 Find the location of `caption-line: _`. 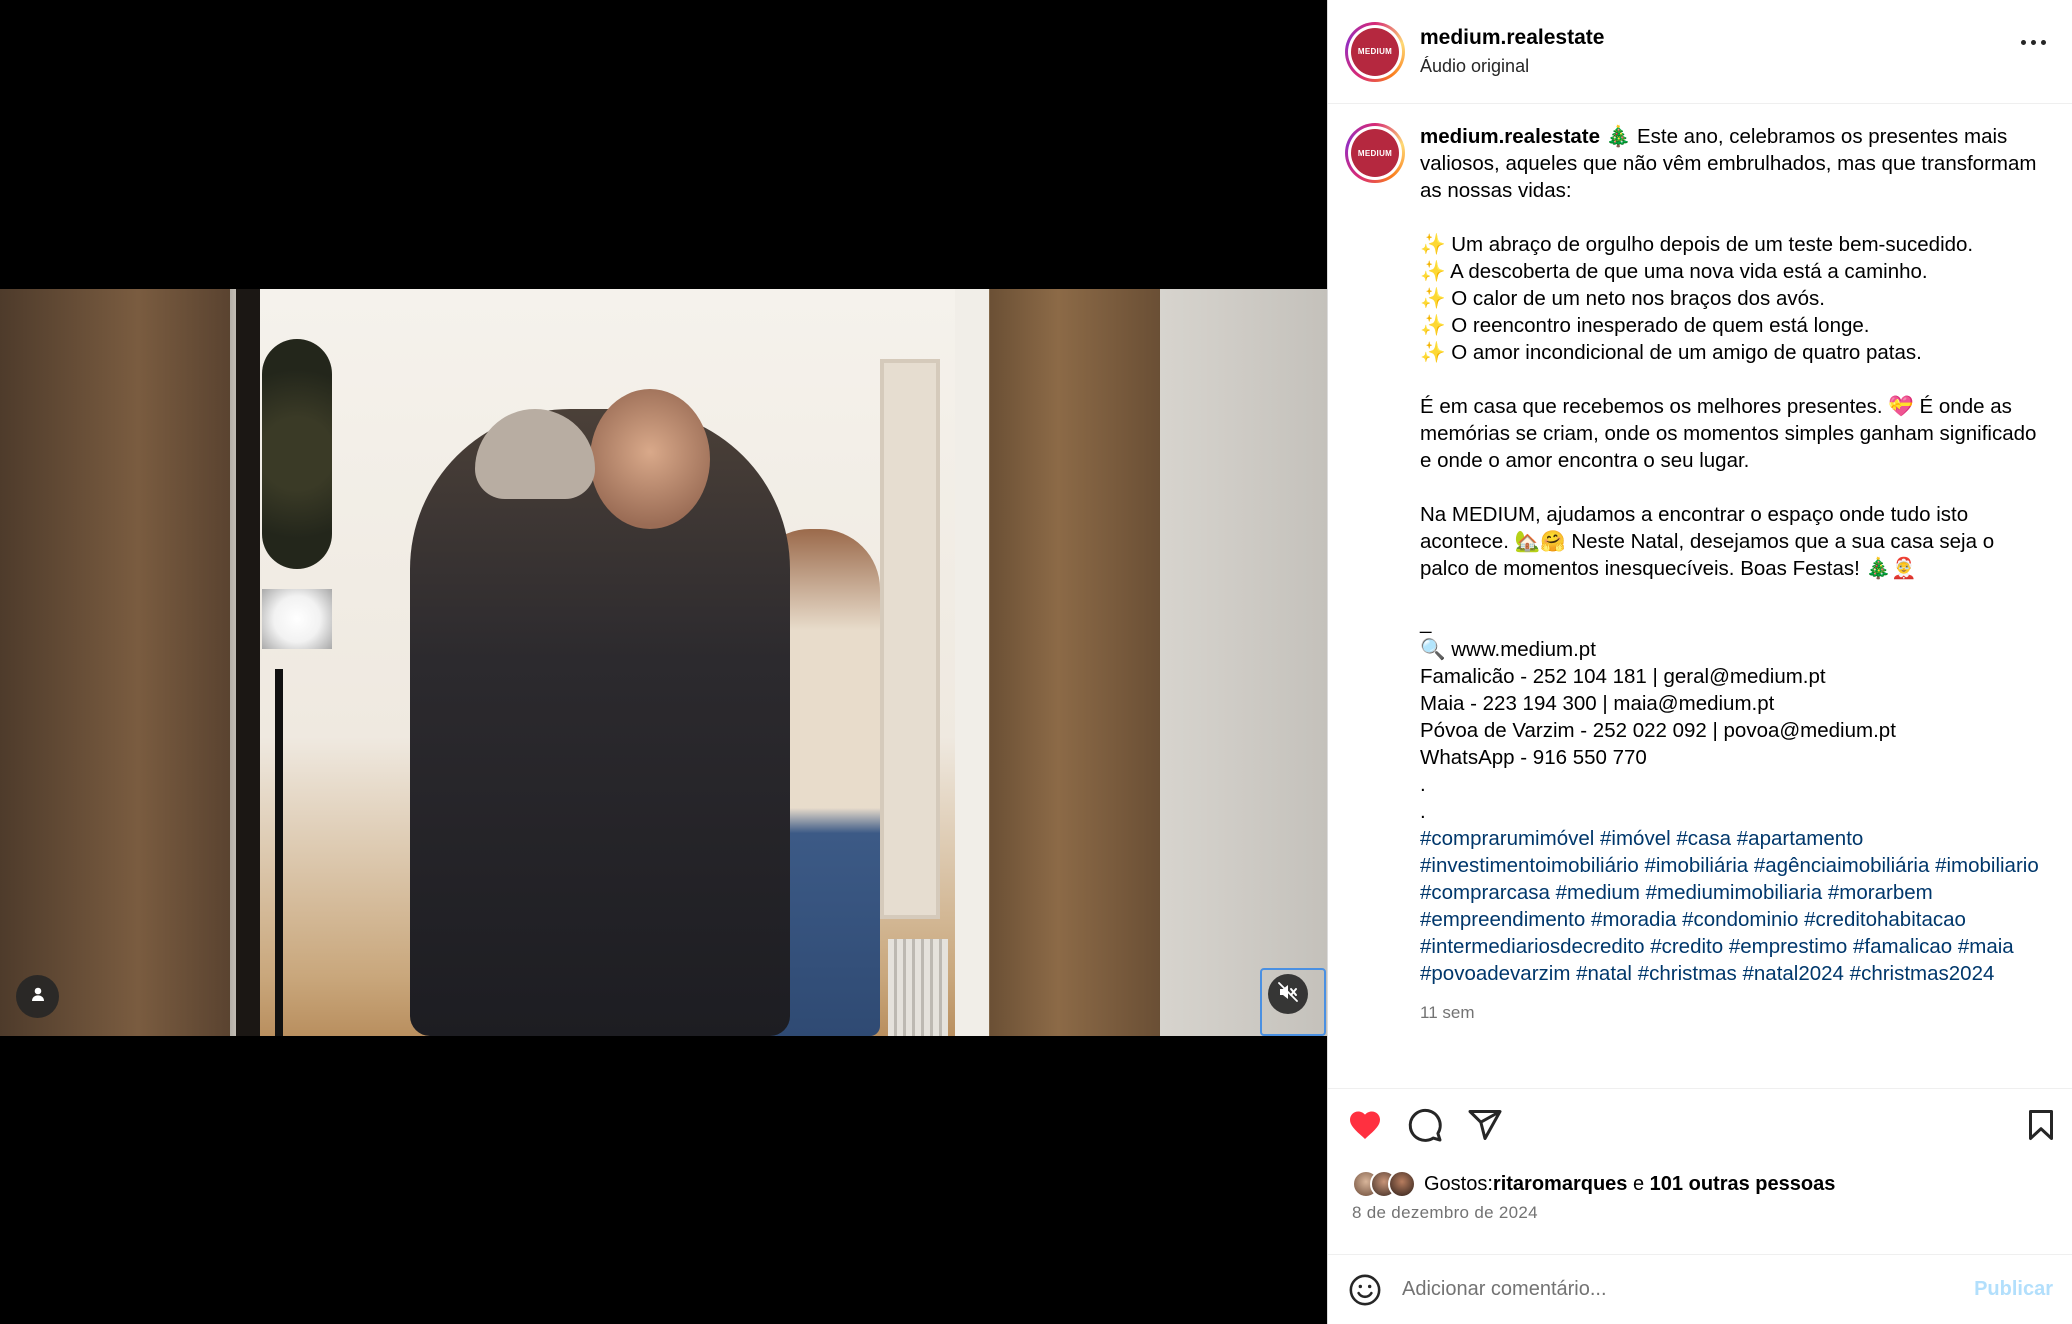

caption-line: _ is located at coordinates (1426, 622).